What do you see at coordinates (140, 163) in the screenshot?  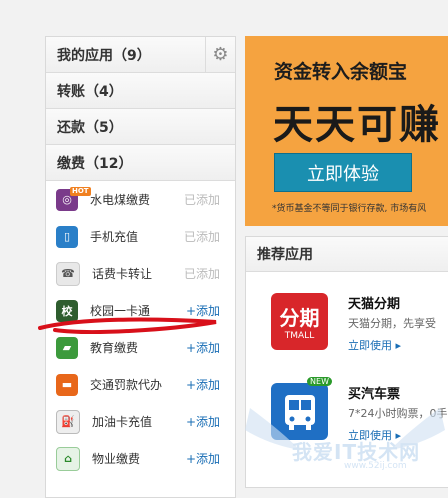 I see `pay-header: 缴费 （12）` at bounding box center [140, 163].